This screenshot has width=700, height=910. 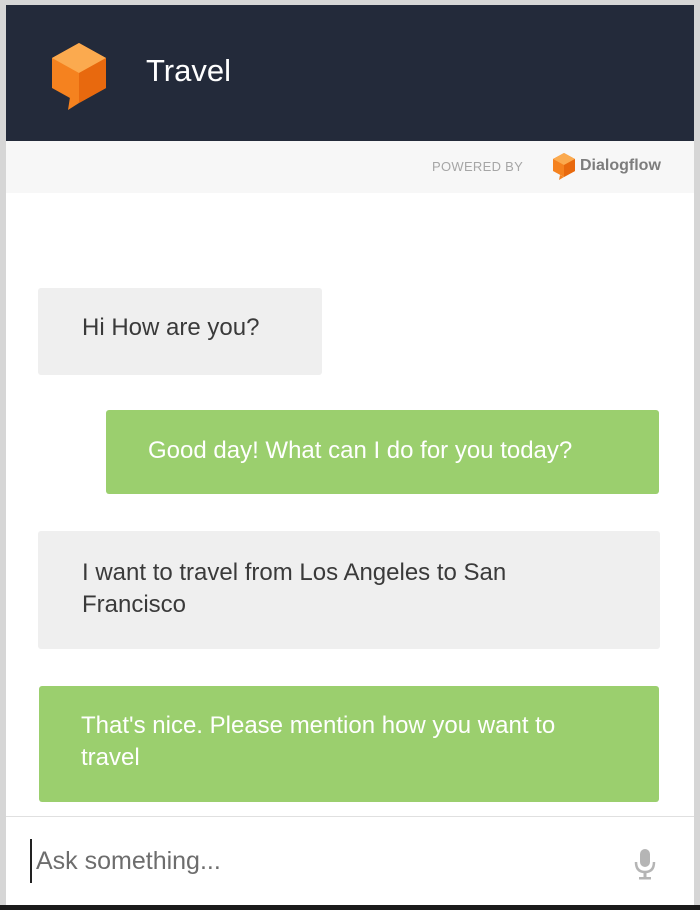 I want to click on dialogflow-logo-icon, so click(x=564, y=166).